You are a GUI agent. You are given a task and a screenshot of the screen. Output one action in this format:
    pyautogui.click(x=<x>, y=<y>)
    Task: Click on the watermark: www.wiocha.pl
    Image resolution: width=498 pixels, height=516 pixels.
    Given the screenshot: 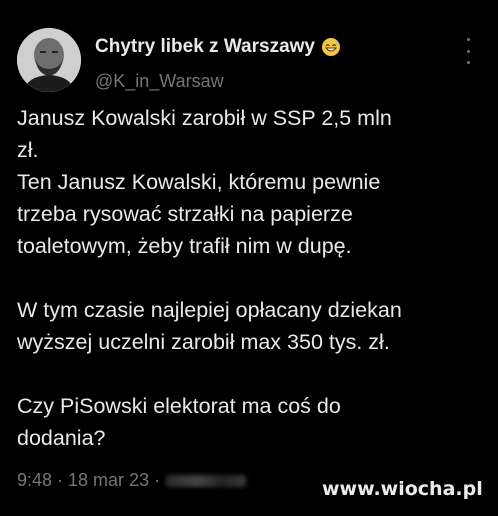 What is the action you would take?
    pyautogui.click(x=402, y=489)
    